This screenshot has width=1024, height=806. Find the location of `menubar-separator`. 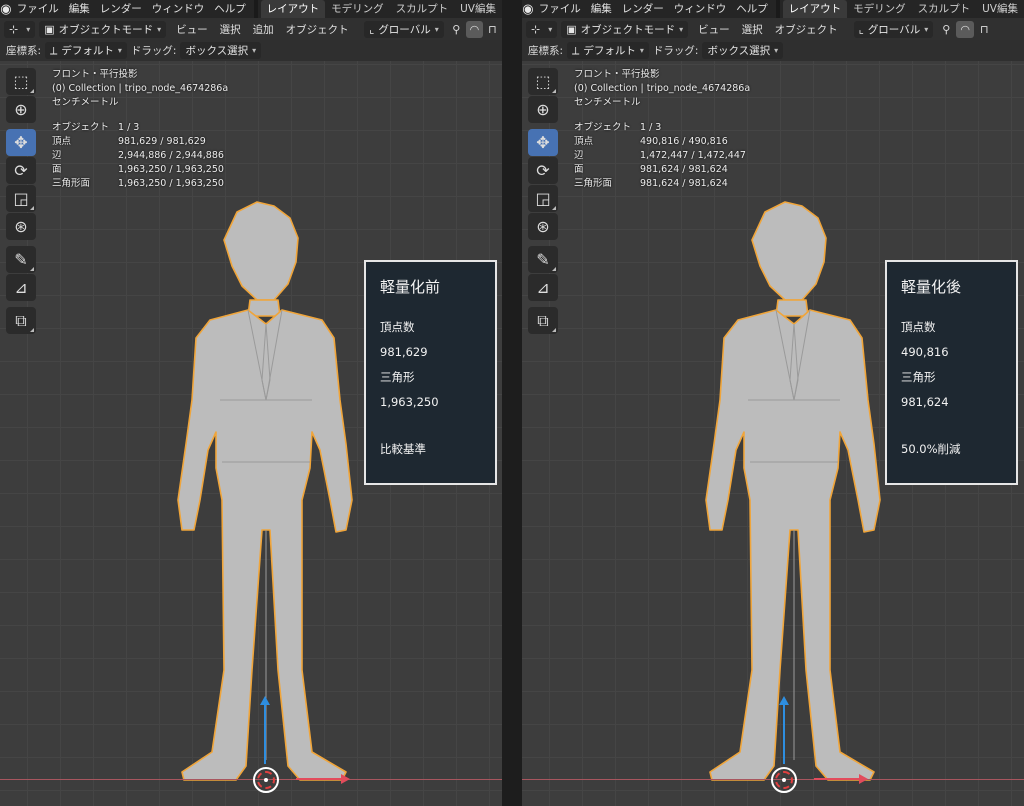

menubar-separator is located at coordinates (255, 9).